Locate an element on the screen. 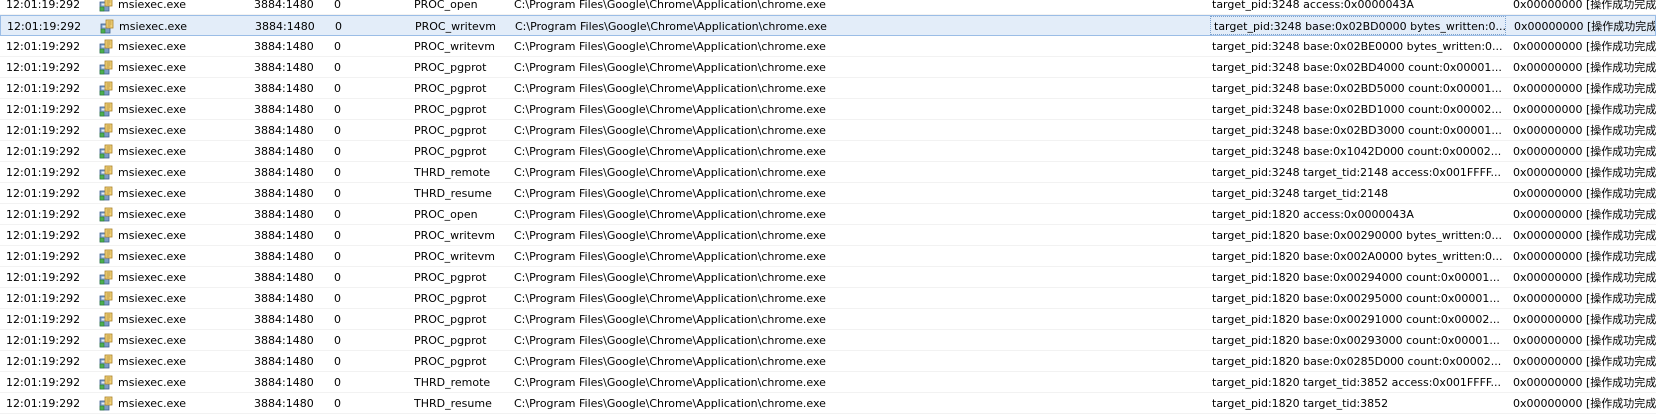 The image size is (1656, 414). operation-cell: PROC_open is located at coordinates (446, 5).